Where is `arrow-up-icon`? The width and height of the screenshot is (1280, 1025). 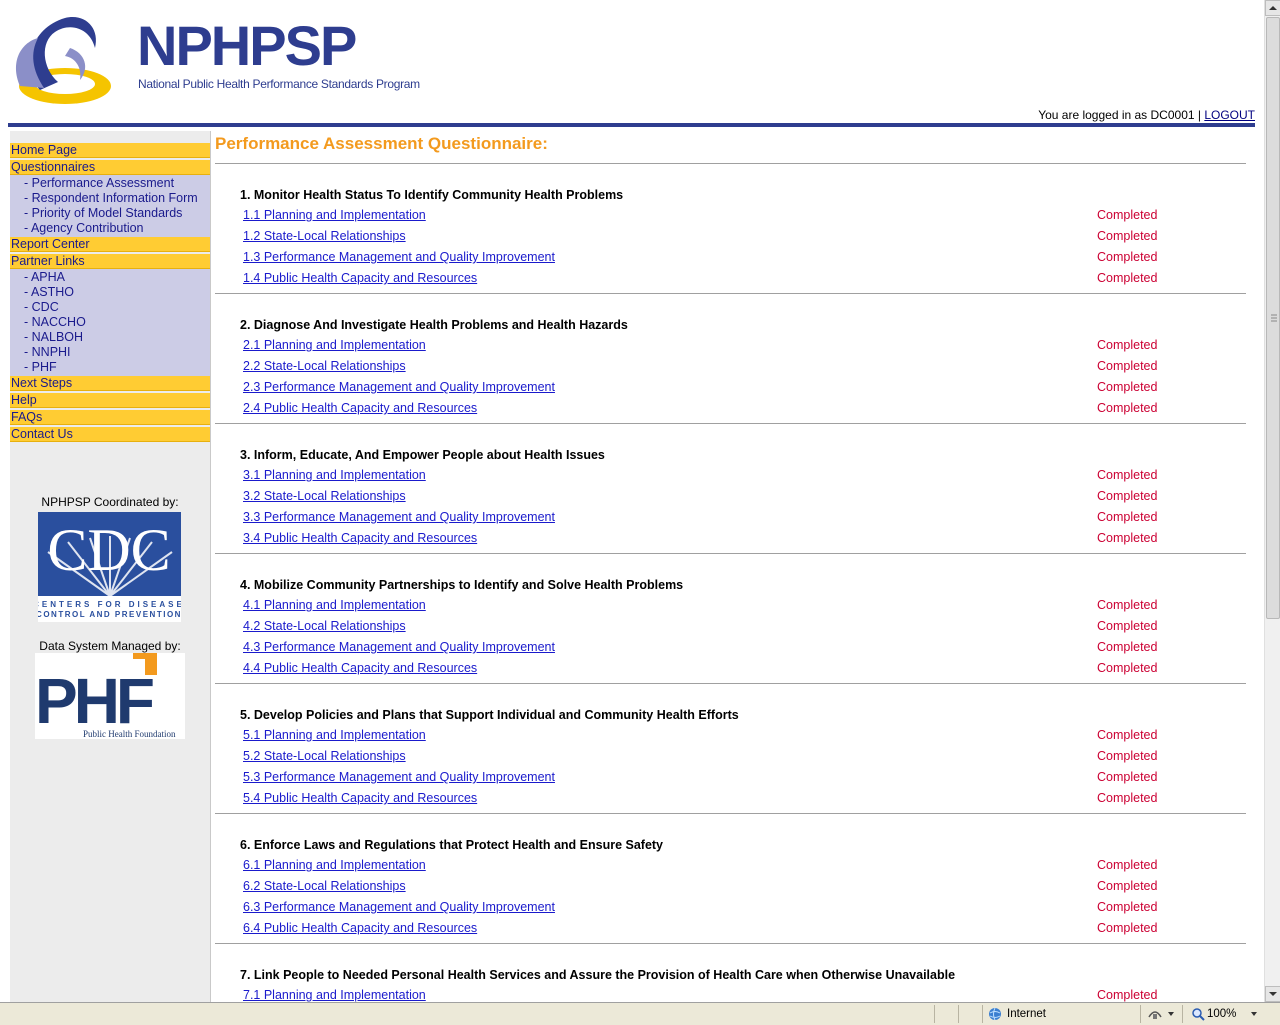
arrow-up-icon is located at coordinates (1273, 8).